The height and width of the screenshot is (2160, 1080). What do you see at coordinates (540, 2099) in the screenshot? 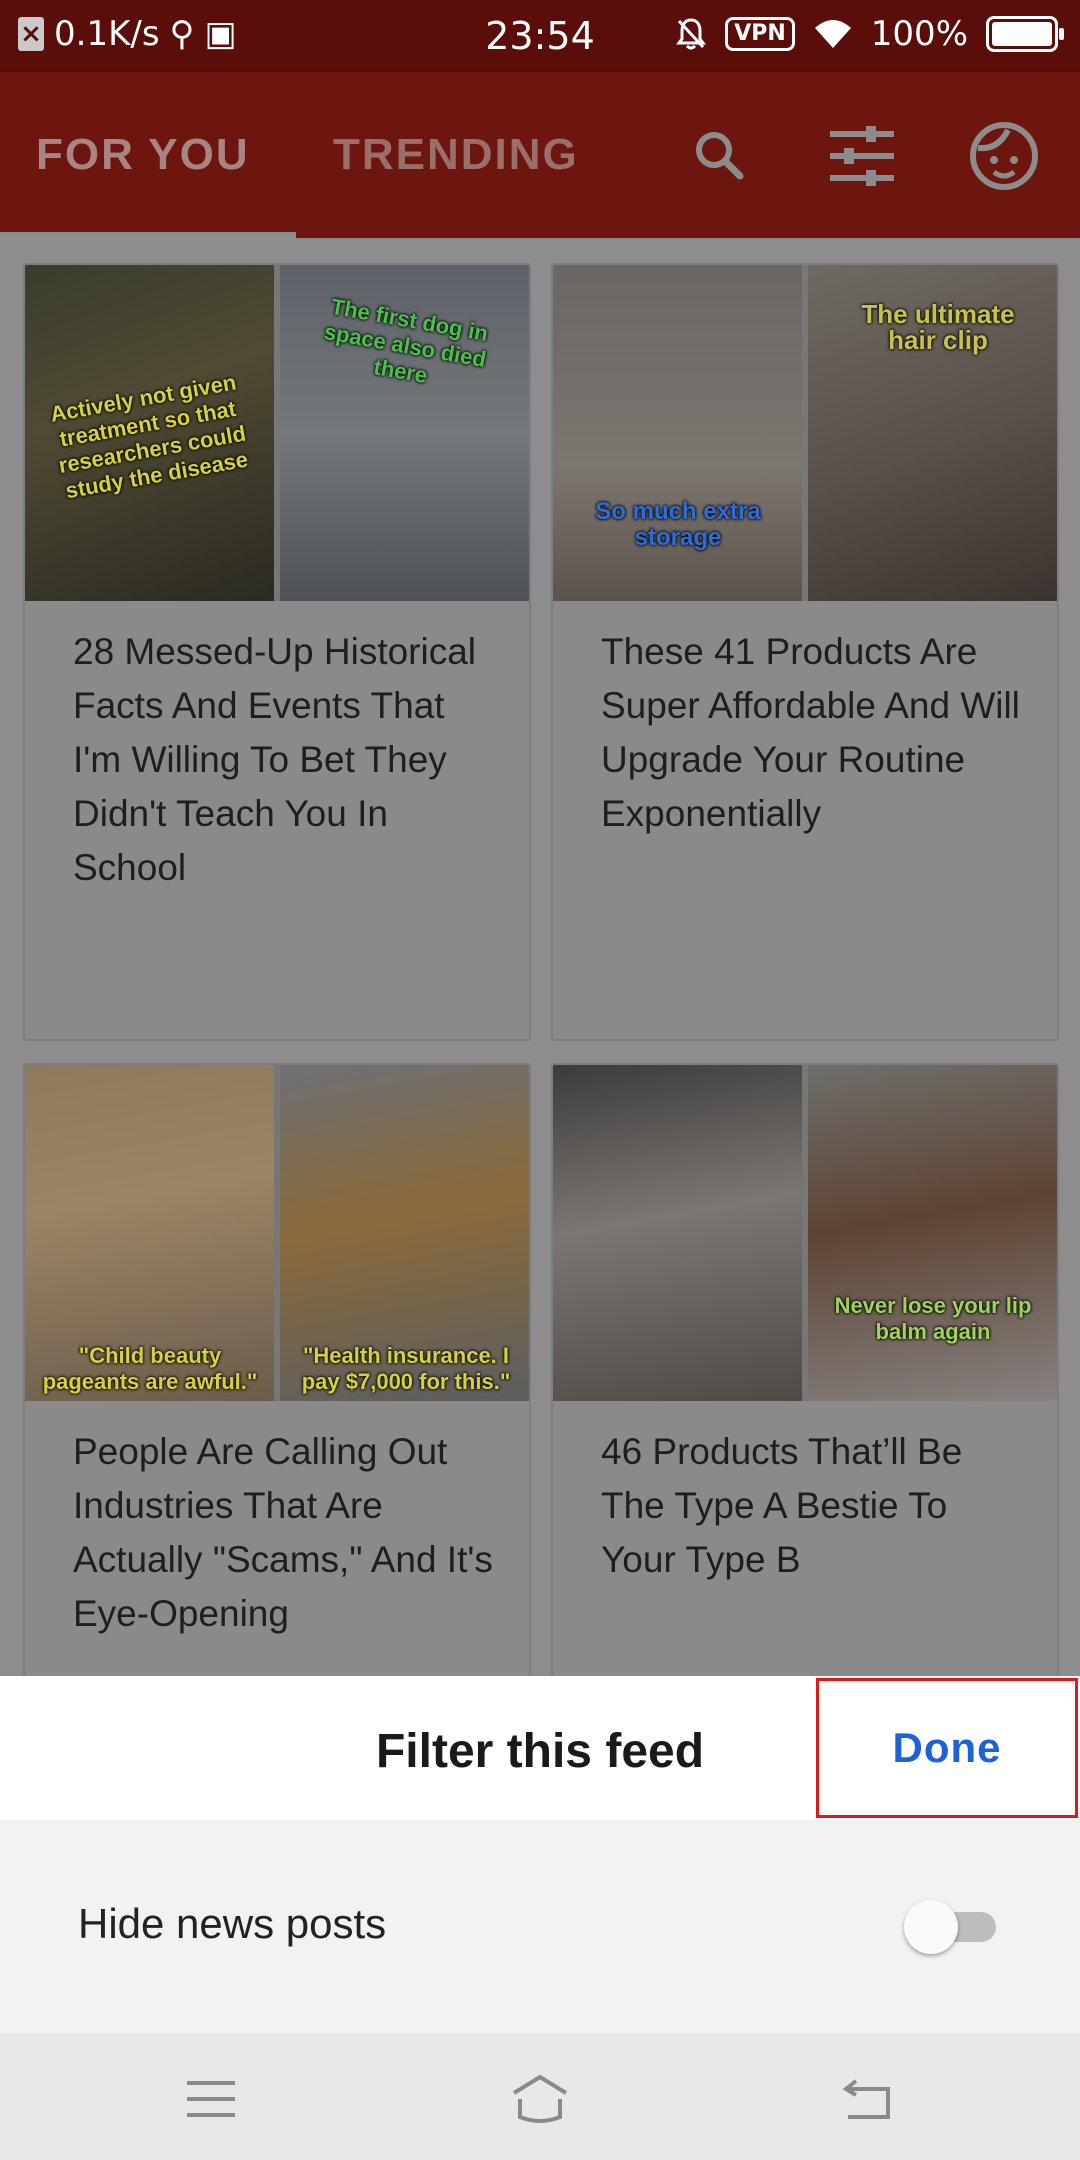
I see `home-icon` at bounding box center [540, 2099].